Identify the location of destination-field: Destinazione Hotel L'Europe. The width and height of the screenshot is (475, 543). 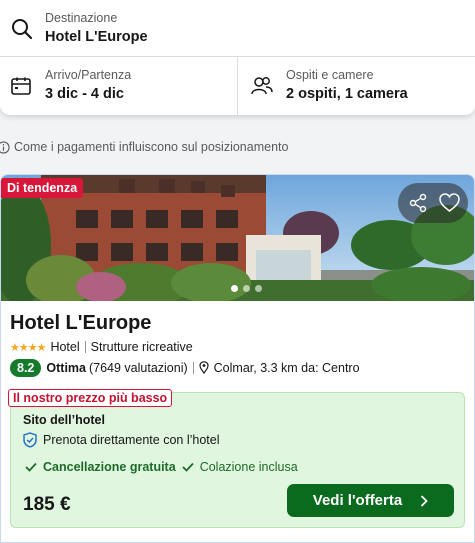
(237, 28).